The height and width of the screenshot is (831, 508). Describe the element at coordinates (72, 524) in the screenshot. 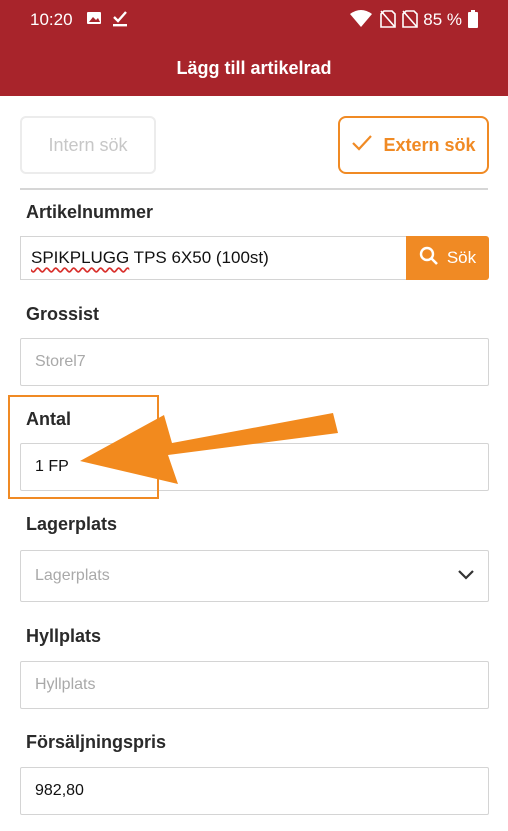

I see `storage-label: Lagerplats` at that location.